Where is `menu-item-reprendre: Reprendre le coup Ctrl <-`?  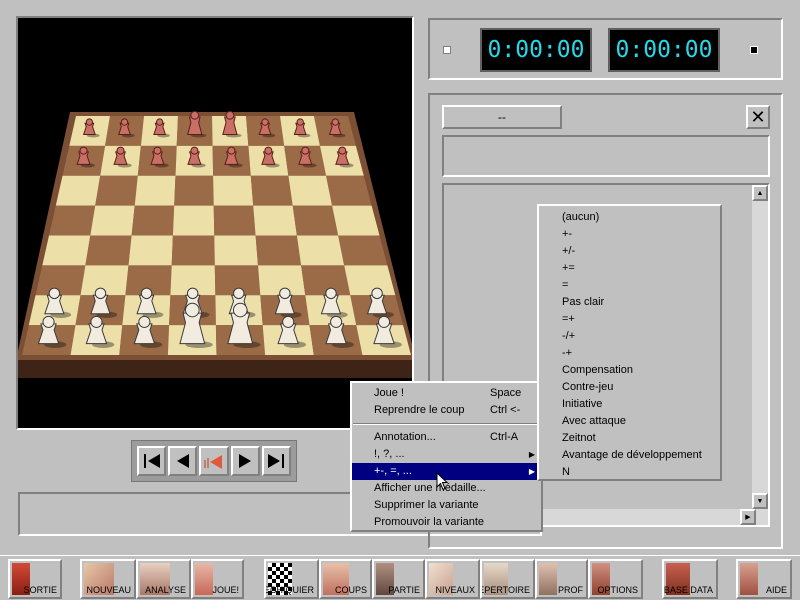
menu-item-reprendre: Reprendre le coup Ctrl <- is located at coordinates (446, 410).